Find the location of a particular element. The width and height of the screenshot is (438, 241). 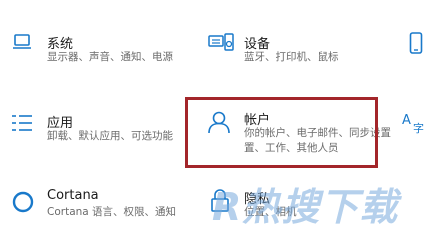

svg-text: 字 is located at coordinates (418, 127).